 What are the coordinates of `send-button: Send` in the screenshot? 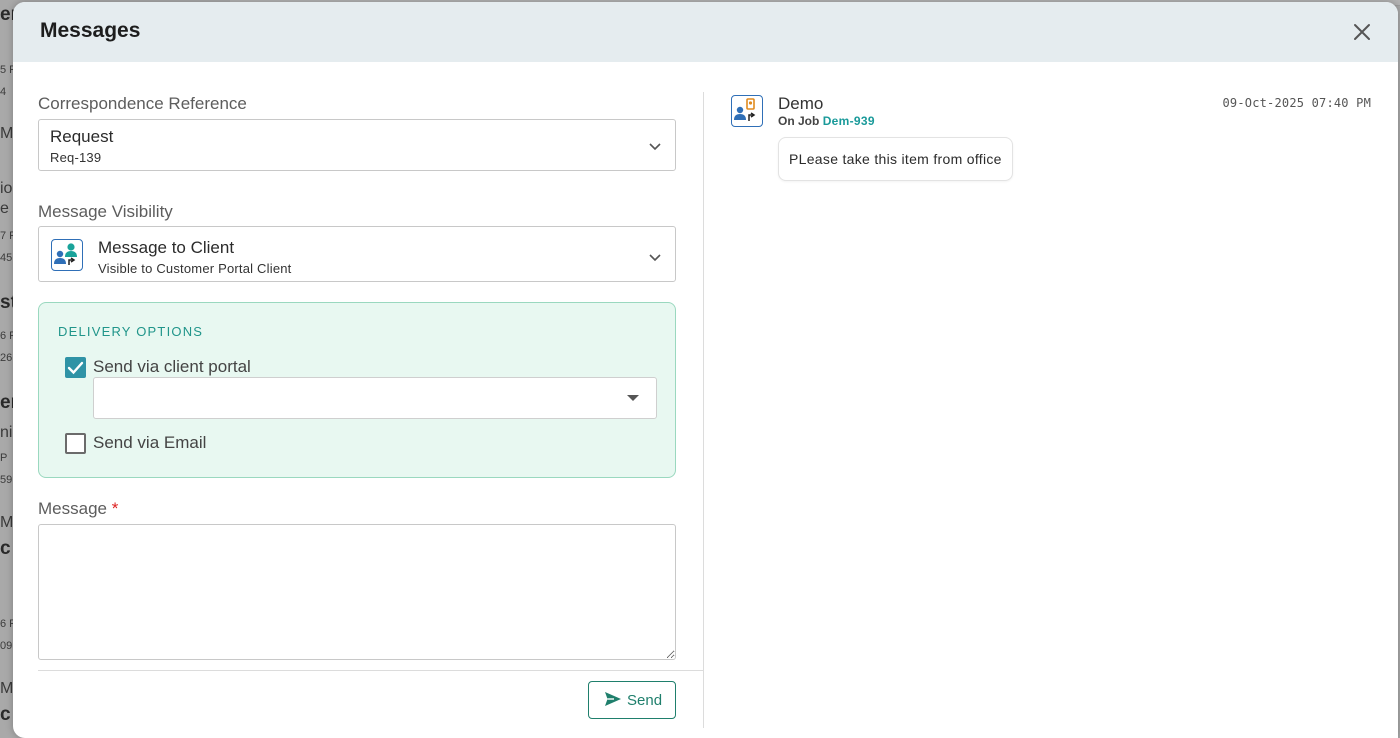 It's located at (632, 700).